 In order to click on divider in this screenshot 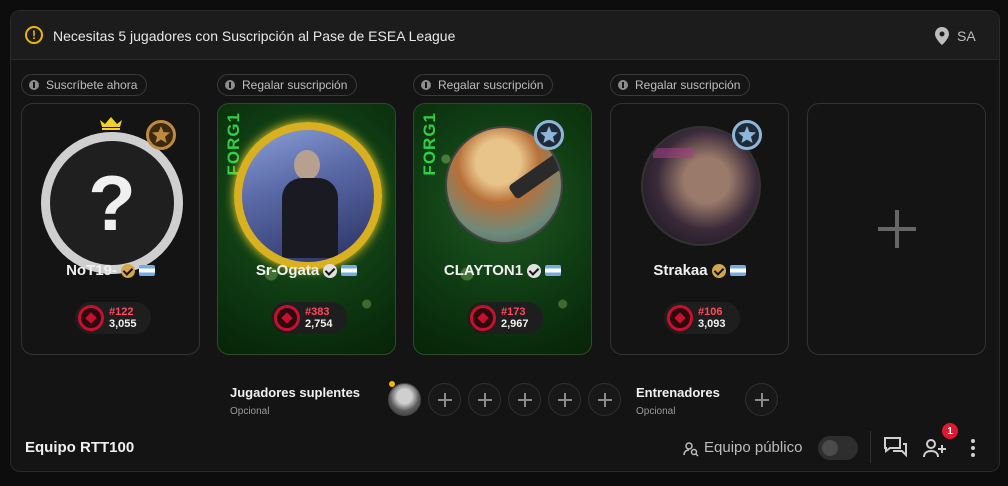, I will do `click(870, 447)`.